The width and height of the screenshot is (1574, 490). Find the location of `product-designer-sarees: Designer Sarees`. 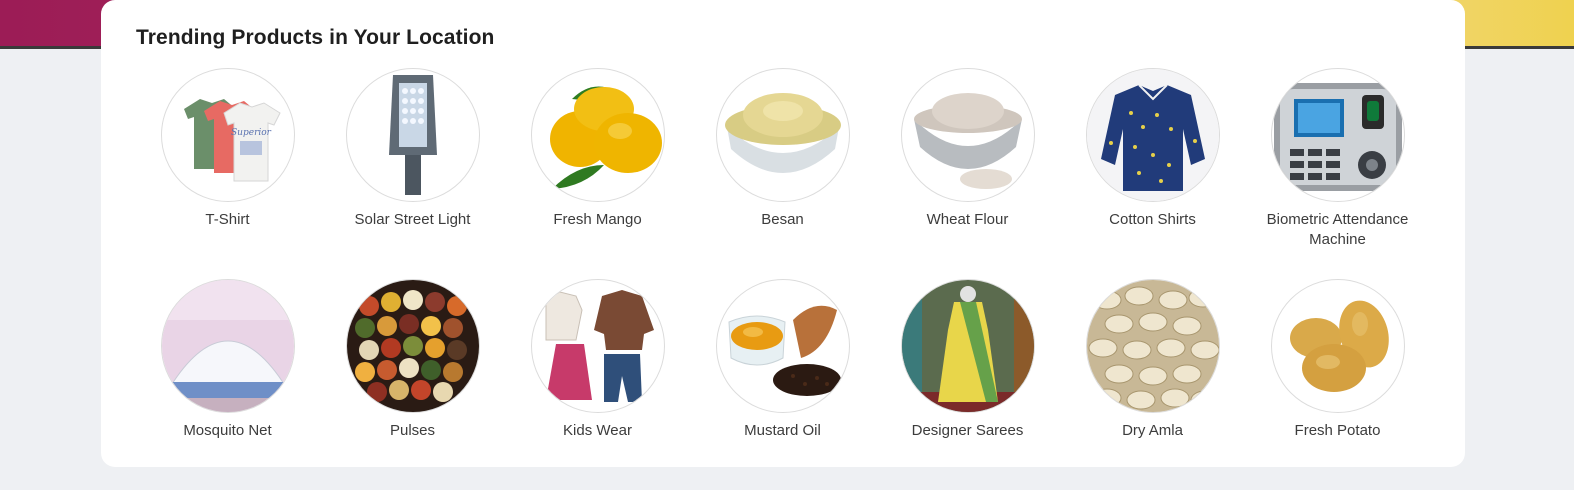

product-designer-sarees: Designer Sarees is located at coordinates (967, 384).